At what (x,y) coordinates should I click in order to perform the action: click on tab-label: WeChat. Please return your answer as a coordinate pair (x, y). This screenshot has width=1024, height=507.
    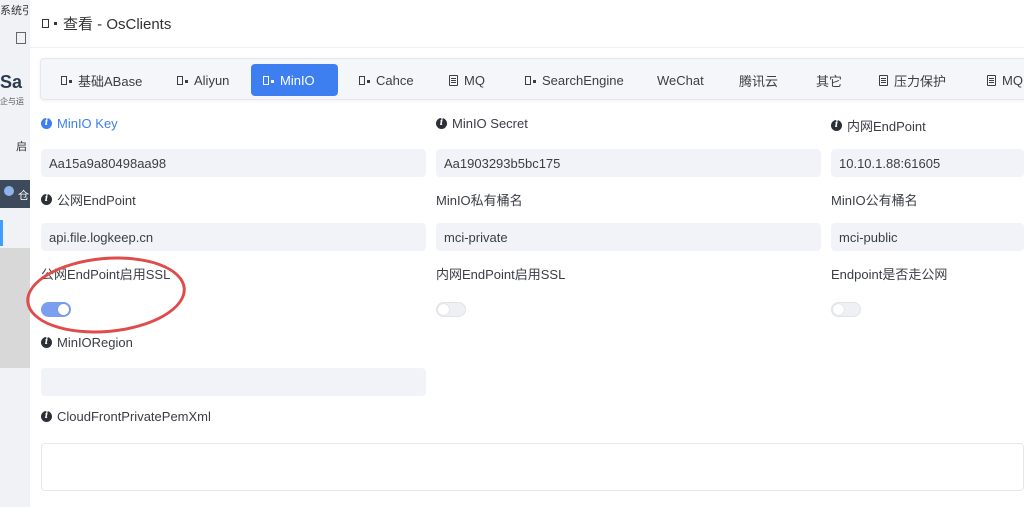
    Looking at the image, I should click on (680, 80).